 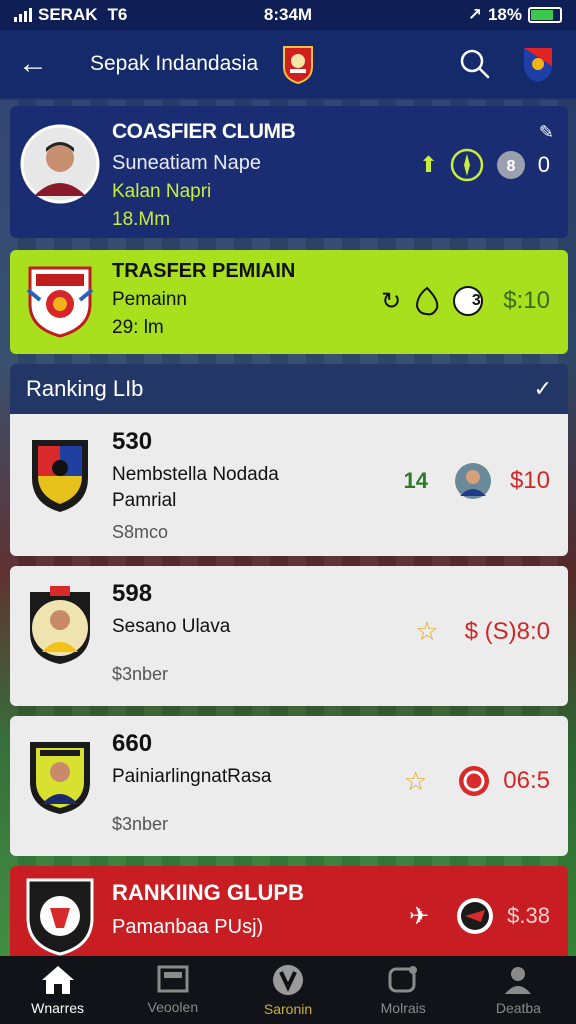 I want to click on transfer-card: TRASFER PEMIAIN Pemainn 29: lm ↻ 3 $:10, so click(x=289, y=302).